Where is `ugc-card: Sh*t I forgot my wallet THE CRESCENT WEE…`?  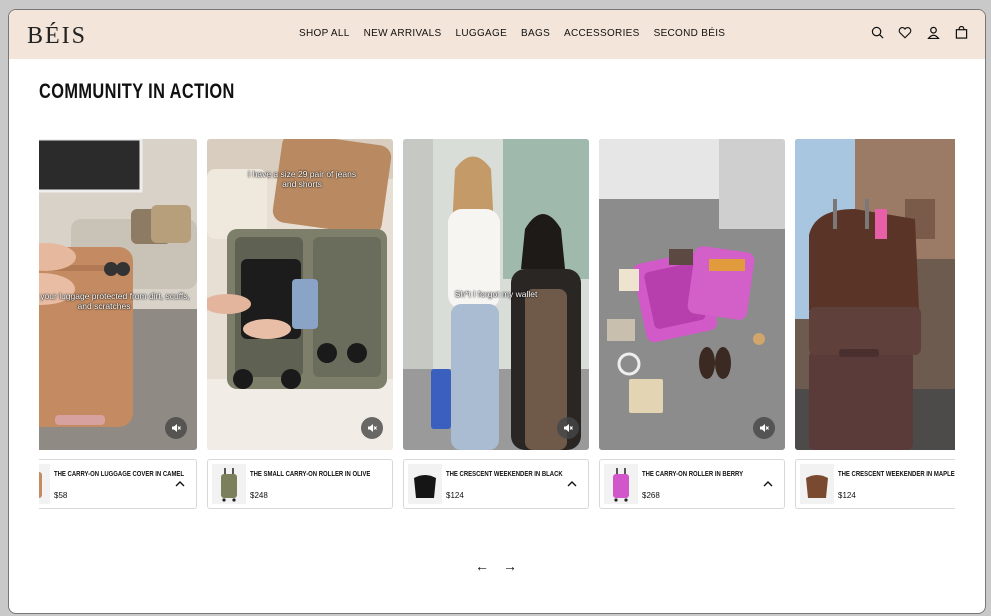
ugc-card: Sh*t I forgot my wallet THE CRESCENT WEE… is located at coordinates (496, 325).